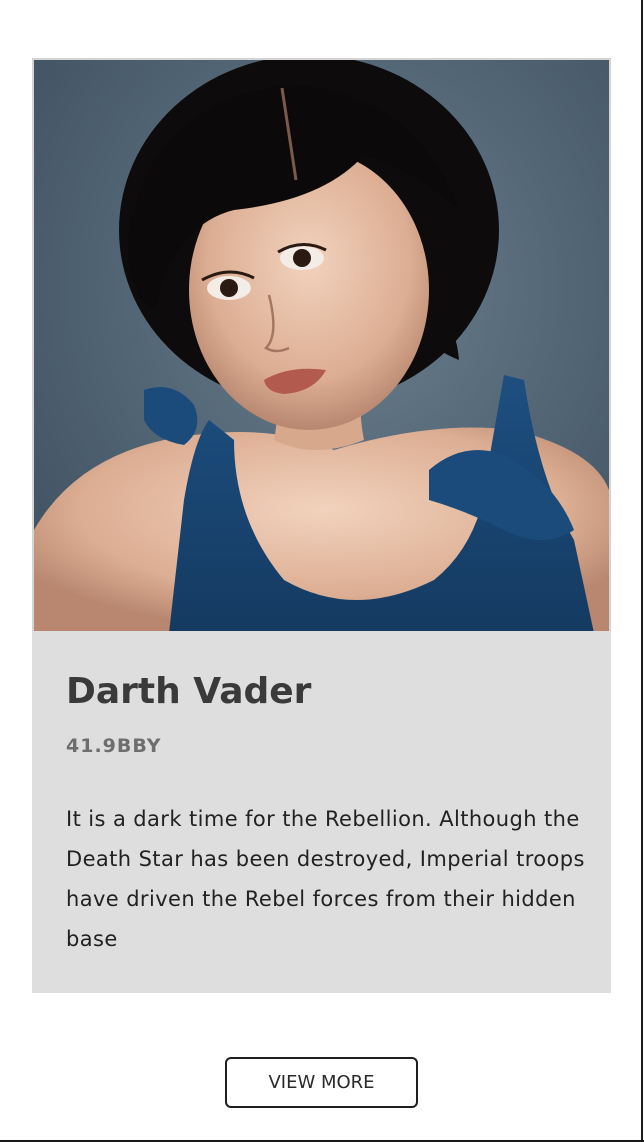  Describe the element at coordinates (321, 1082) in the screenshot. I see `view-more-button: VIEW MORE` at that location.